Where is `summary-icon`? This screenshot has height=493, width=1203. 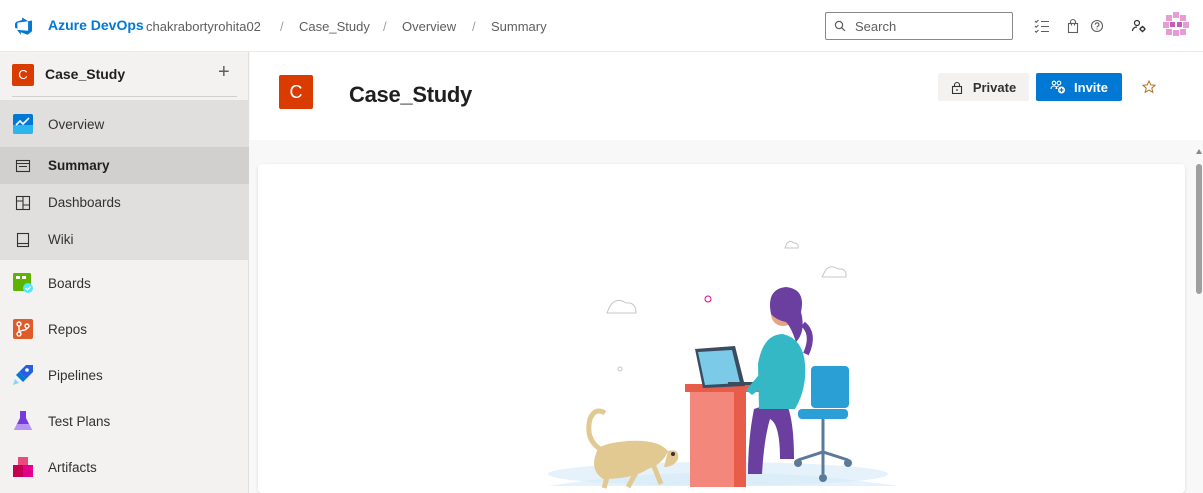 summary-icon is located at coordinates (23, 166).